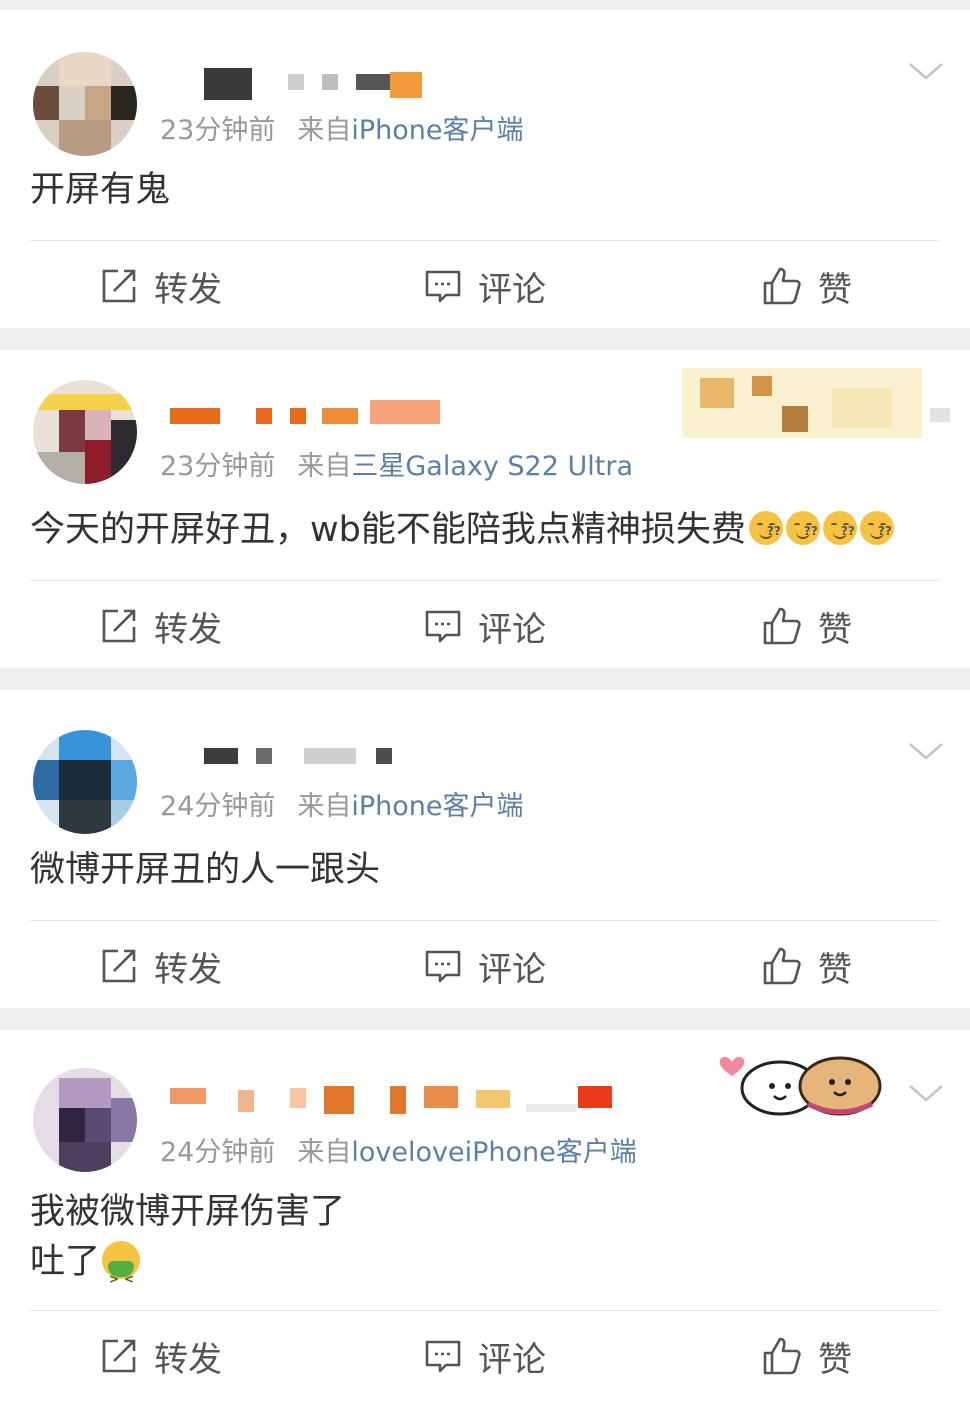  What do you see at coordinates (388, 530) in the screenshot?
I see `post-text-content: 今天的开屏好丑，wb能不能陪我点精神损失费` at bounding box center [388, 530].